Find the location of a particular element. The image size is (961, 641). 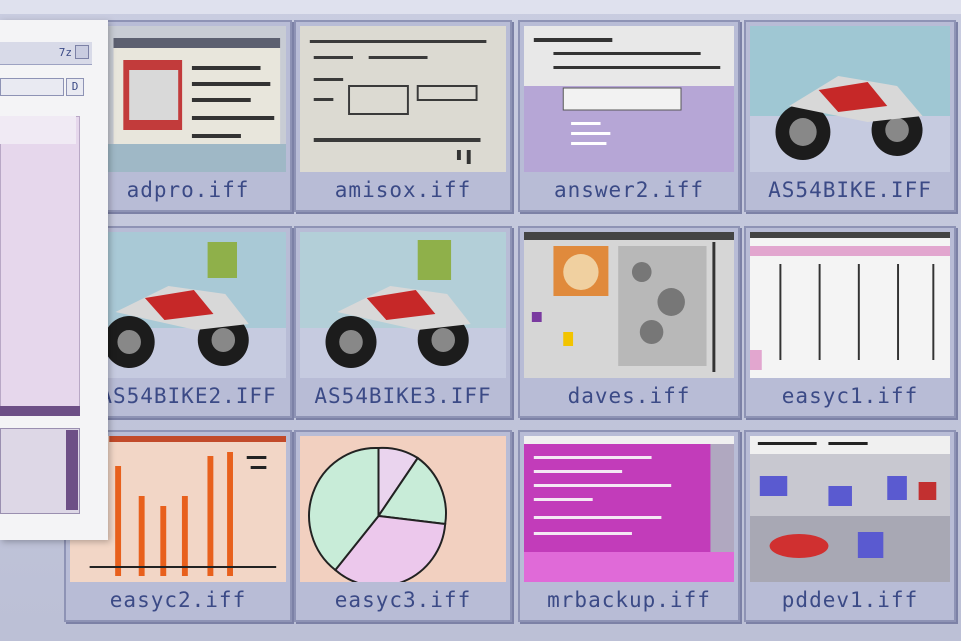

depth-gadget-icon is located at coordinates (82, 52).